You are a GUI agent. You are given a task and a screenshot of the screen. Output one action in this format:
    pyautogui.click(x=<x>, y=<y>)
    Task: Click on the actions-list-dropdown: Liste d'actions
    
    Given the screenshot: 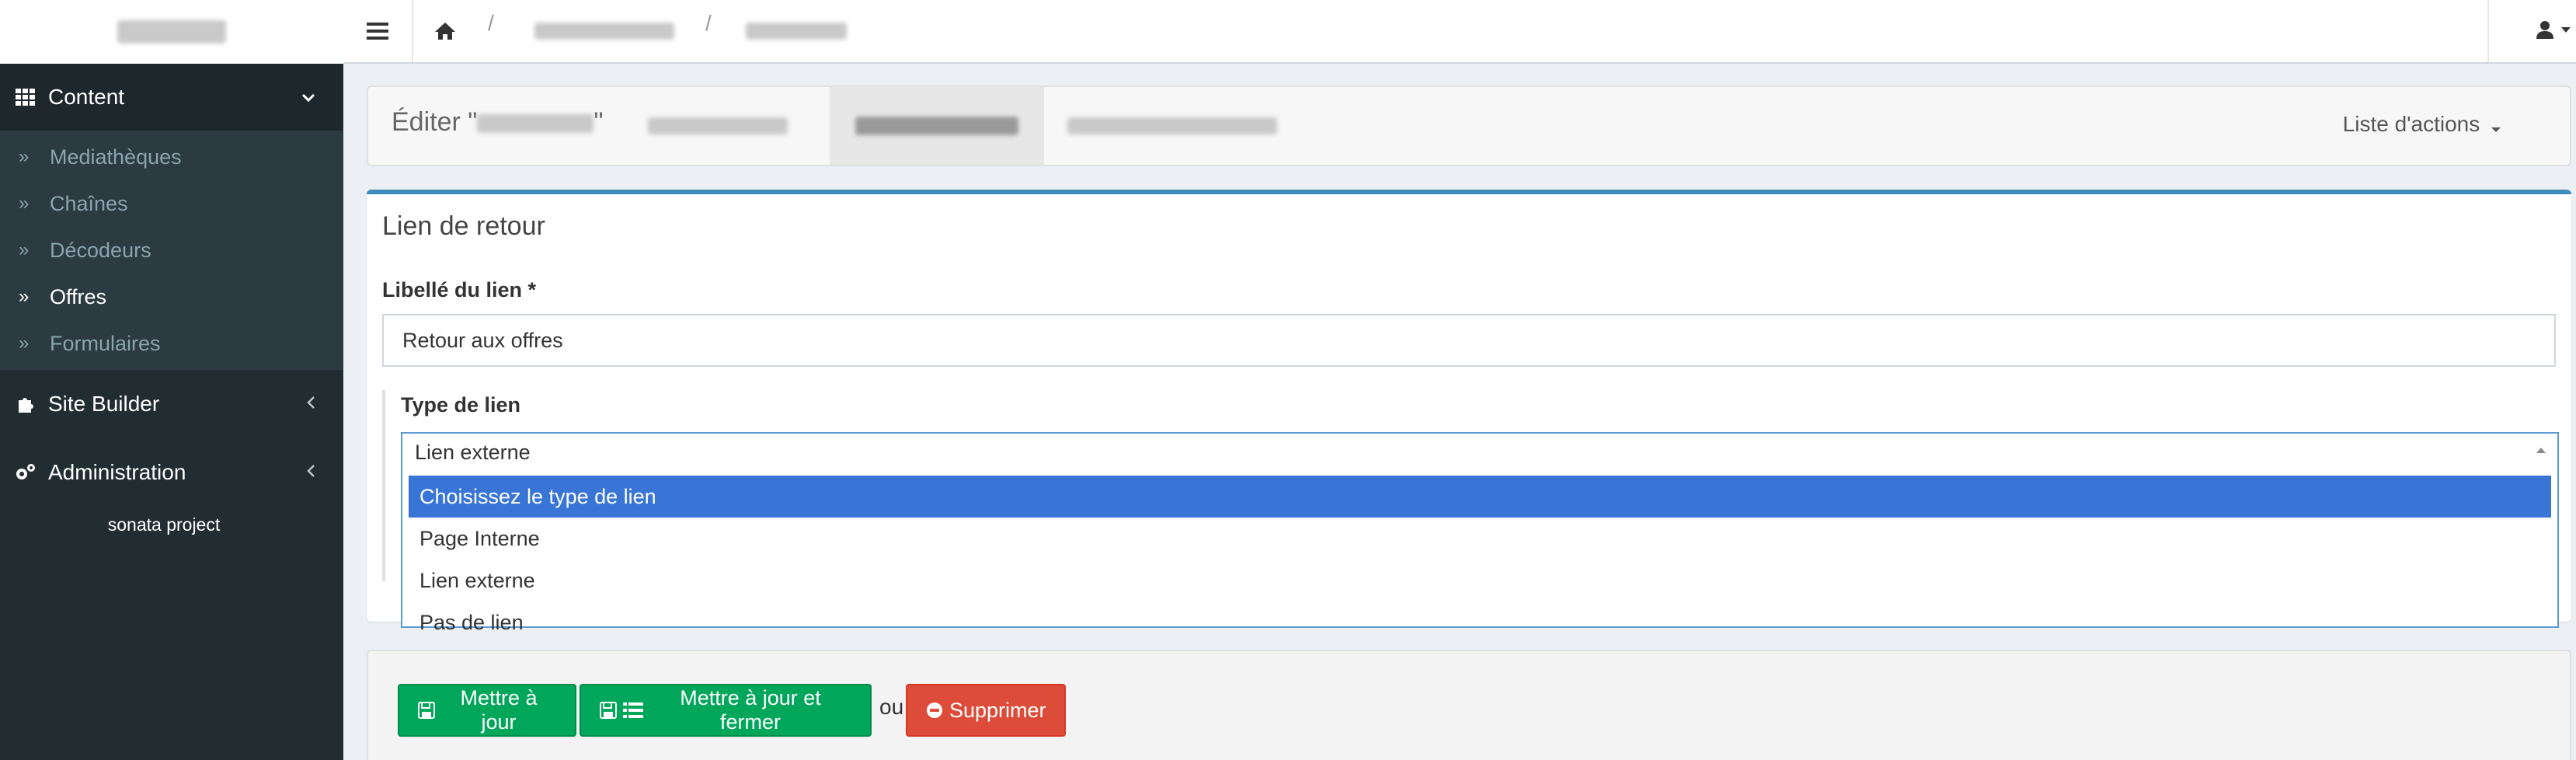 What is the action you would take?
    pyautogui.click(x=2422, y=125)
    